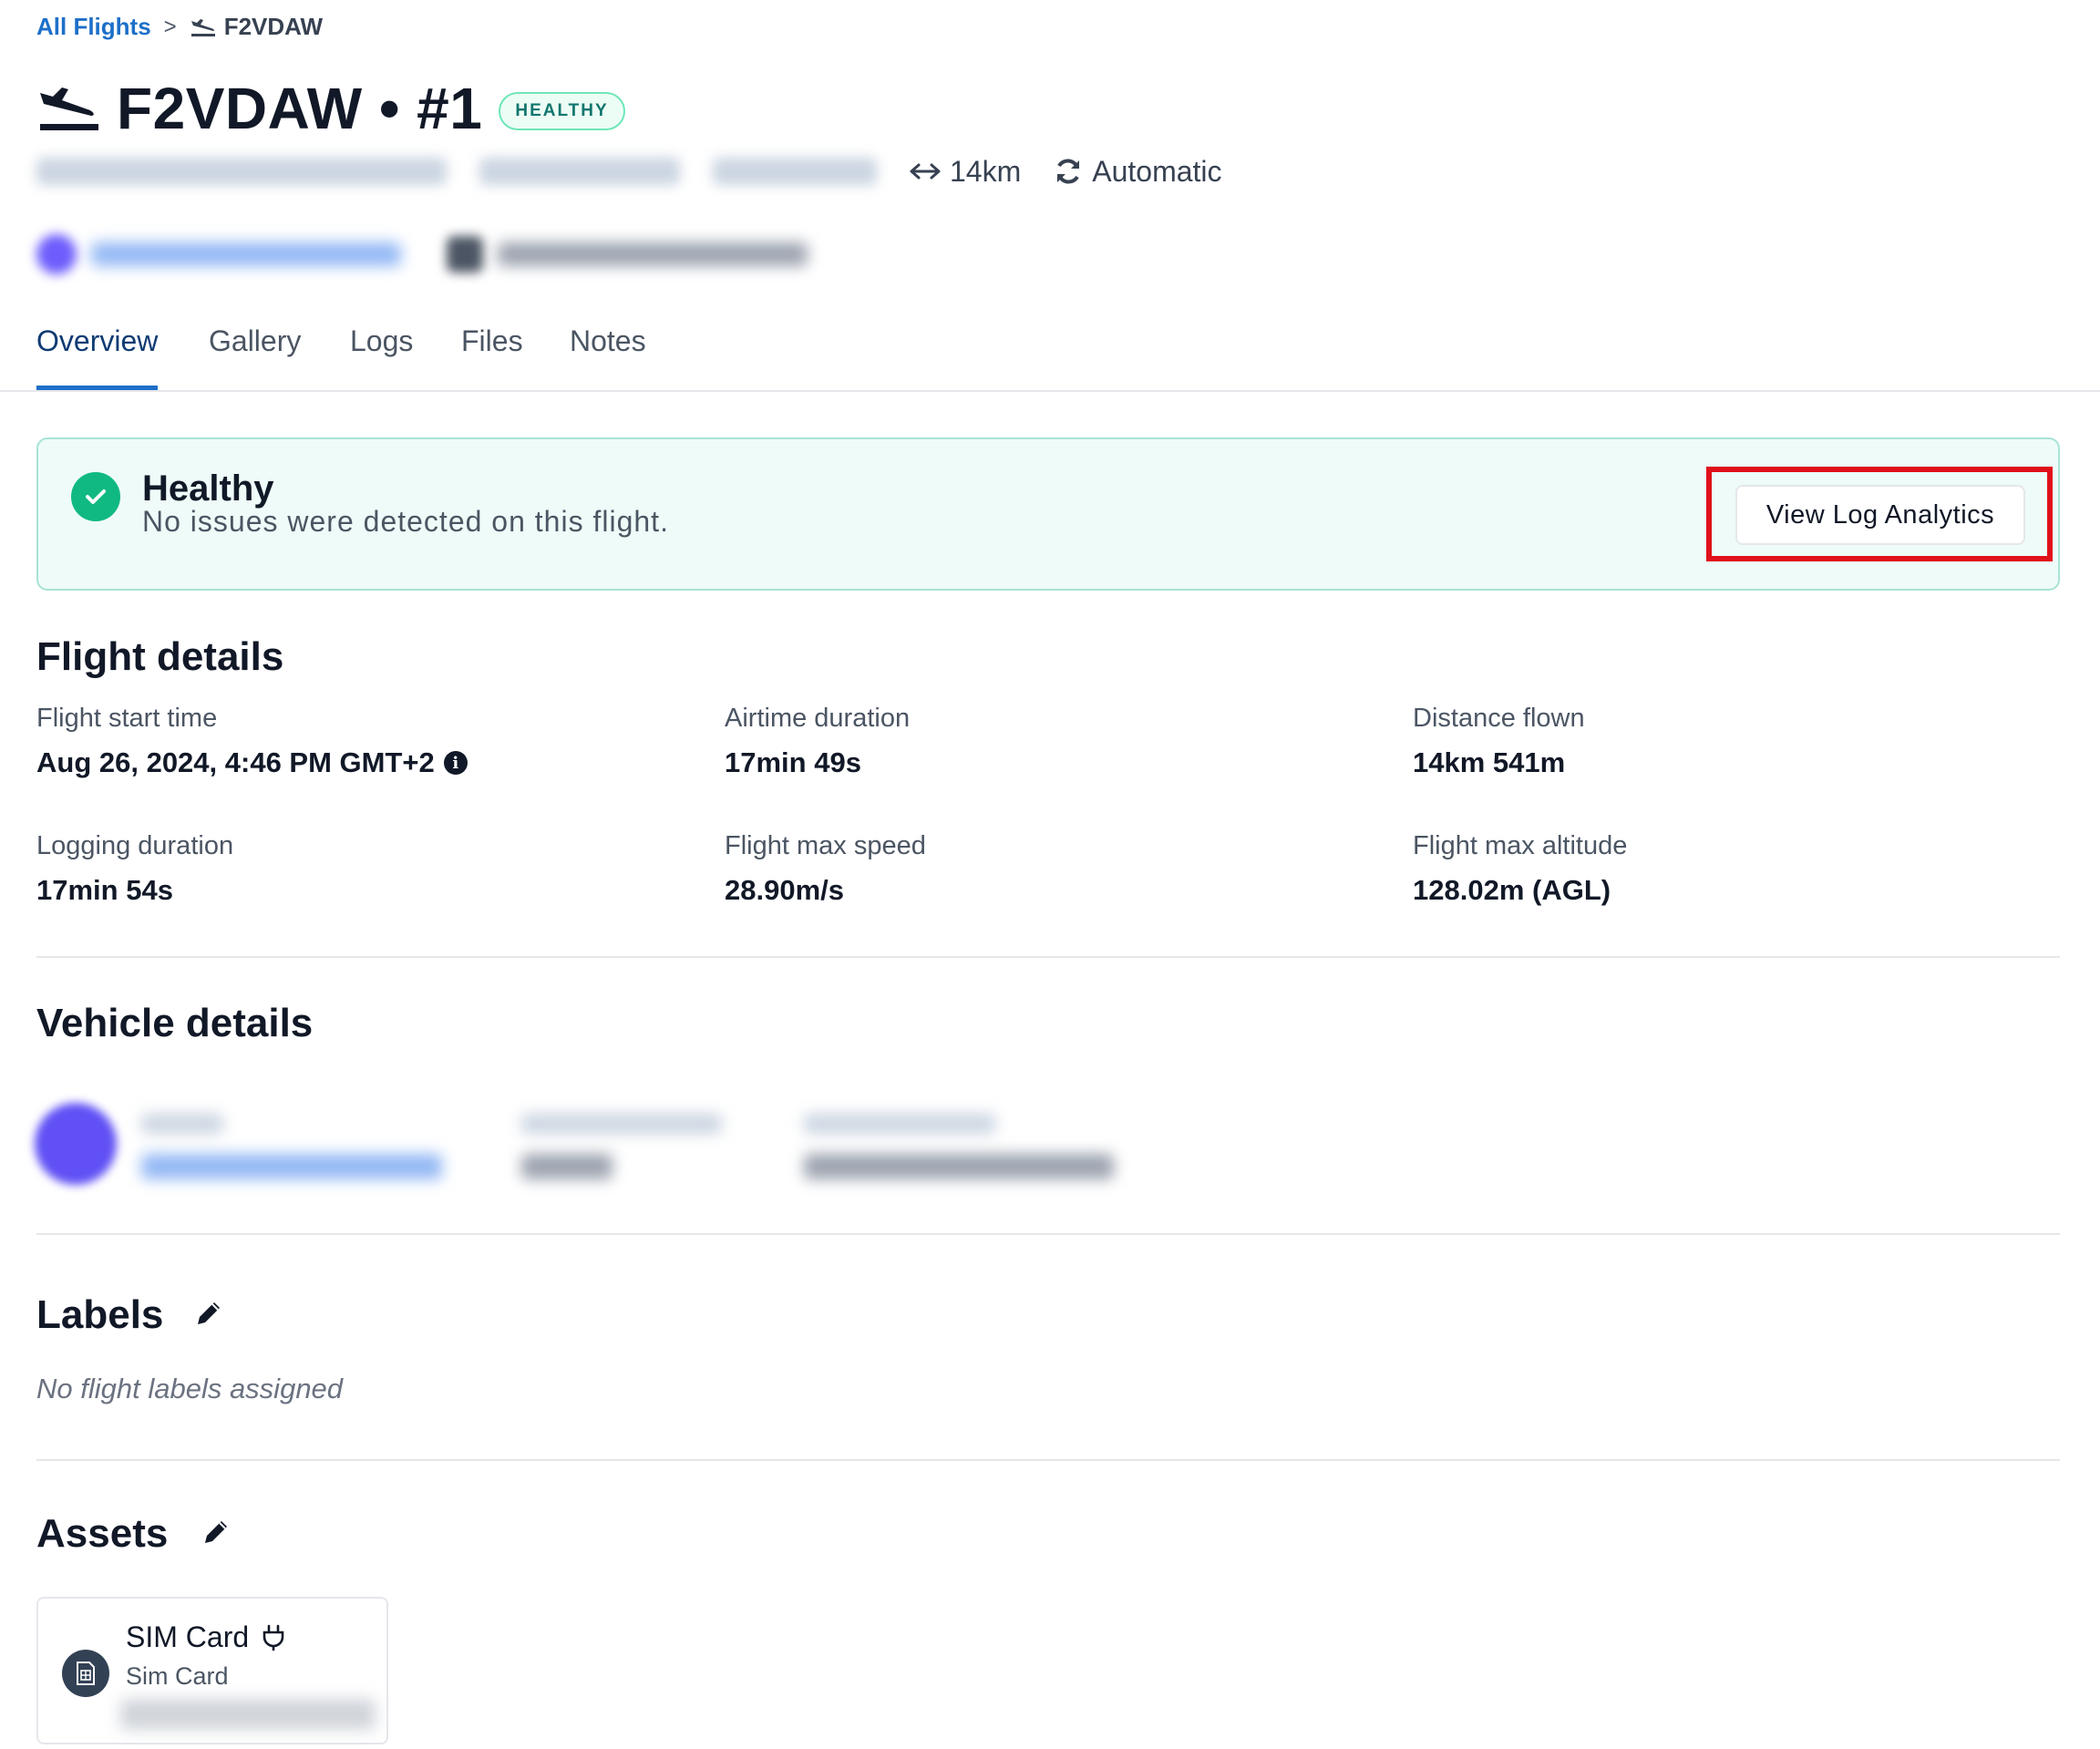  I want to click on detail-logging-duration: Logging duration 17min 54s, so click(135, 869).